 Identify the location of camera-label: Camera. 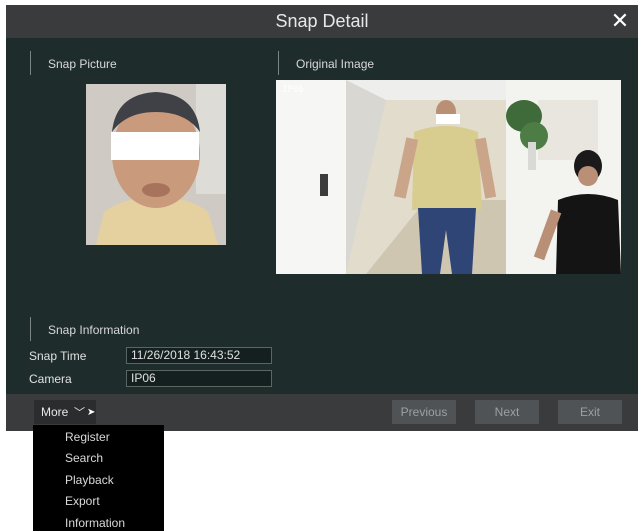
(50, 379).